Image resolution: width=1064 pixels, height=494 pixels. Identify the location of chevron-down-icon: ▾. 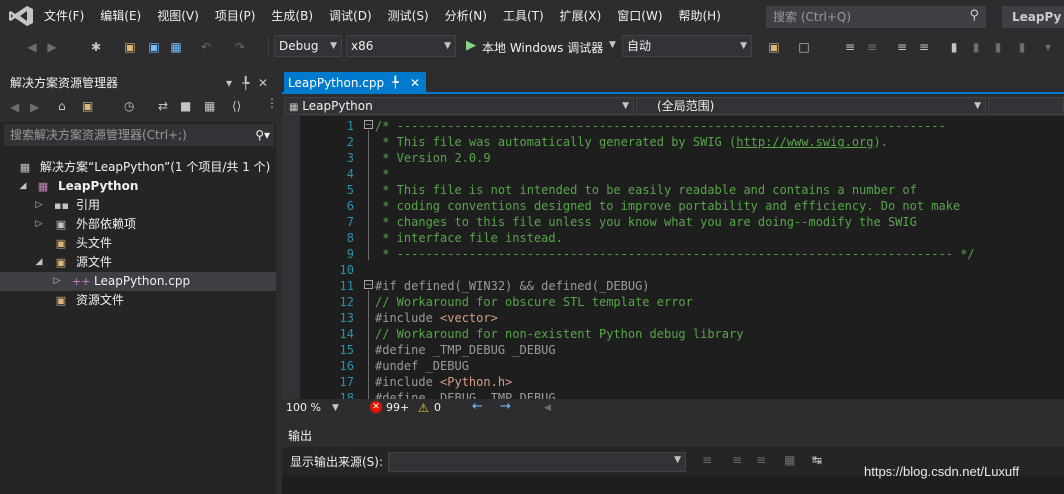
(229, 83).